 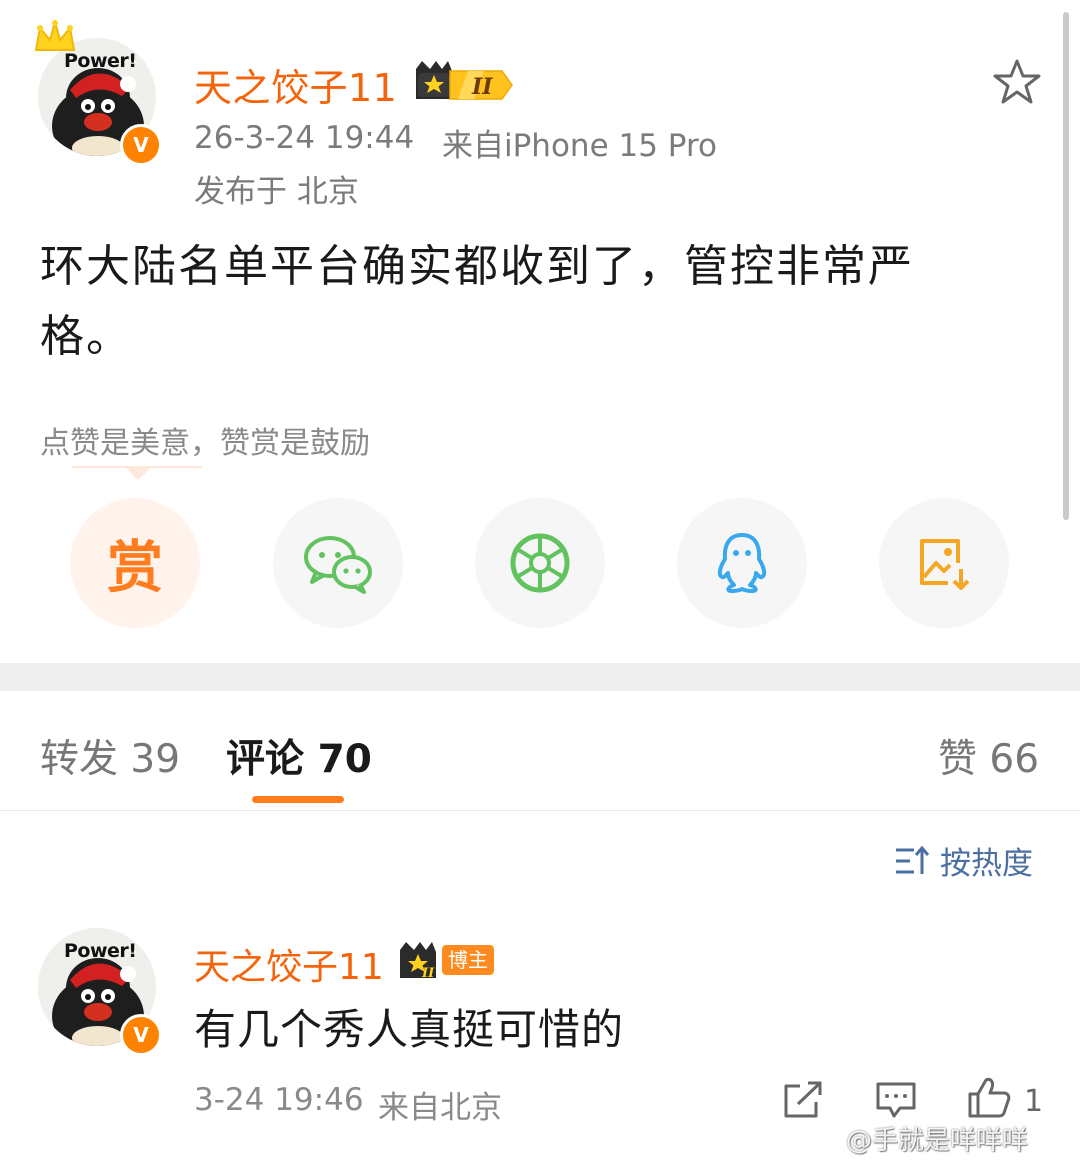 I want to click on save-image-icon, so click(x=945, y=564).